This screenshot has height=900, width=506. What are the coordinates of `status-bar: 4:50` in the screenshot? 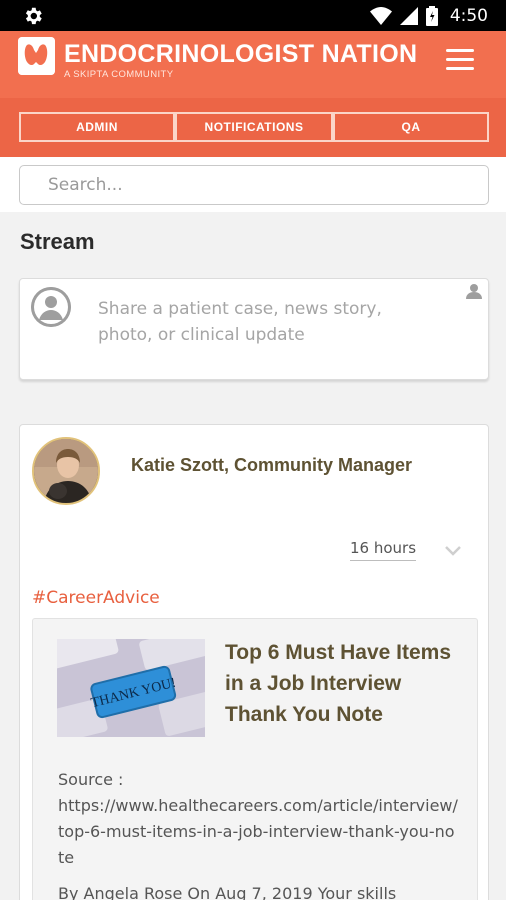 It's located at (253, 15).